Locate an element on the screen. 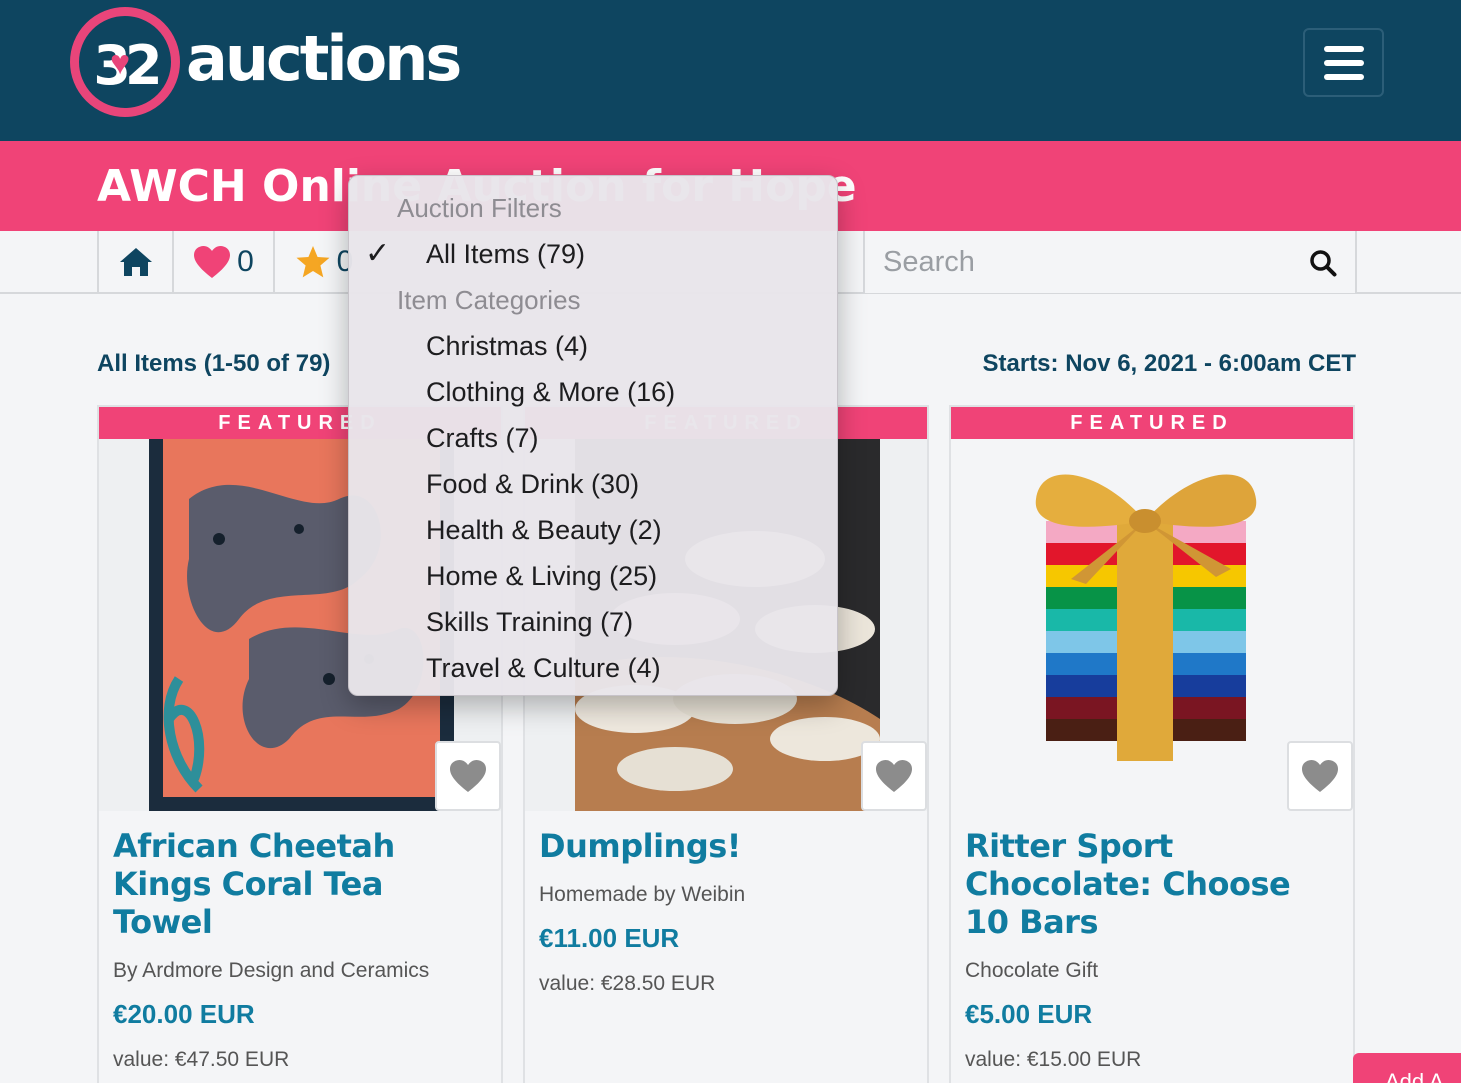 The width and height of the screenshot is (1461, 1083). item-title-link: Dumplings! is located at coordinates (727, 846).